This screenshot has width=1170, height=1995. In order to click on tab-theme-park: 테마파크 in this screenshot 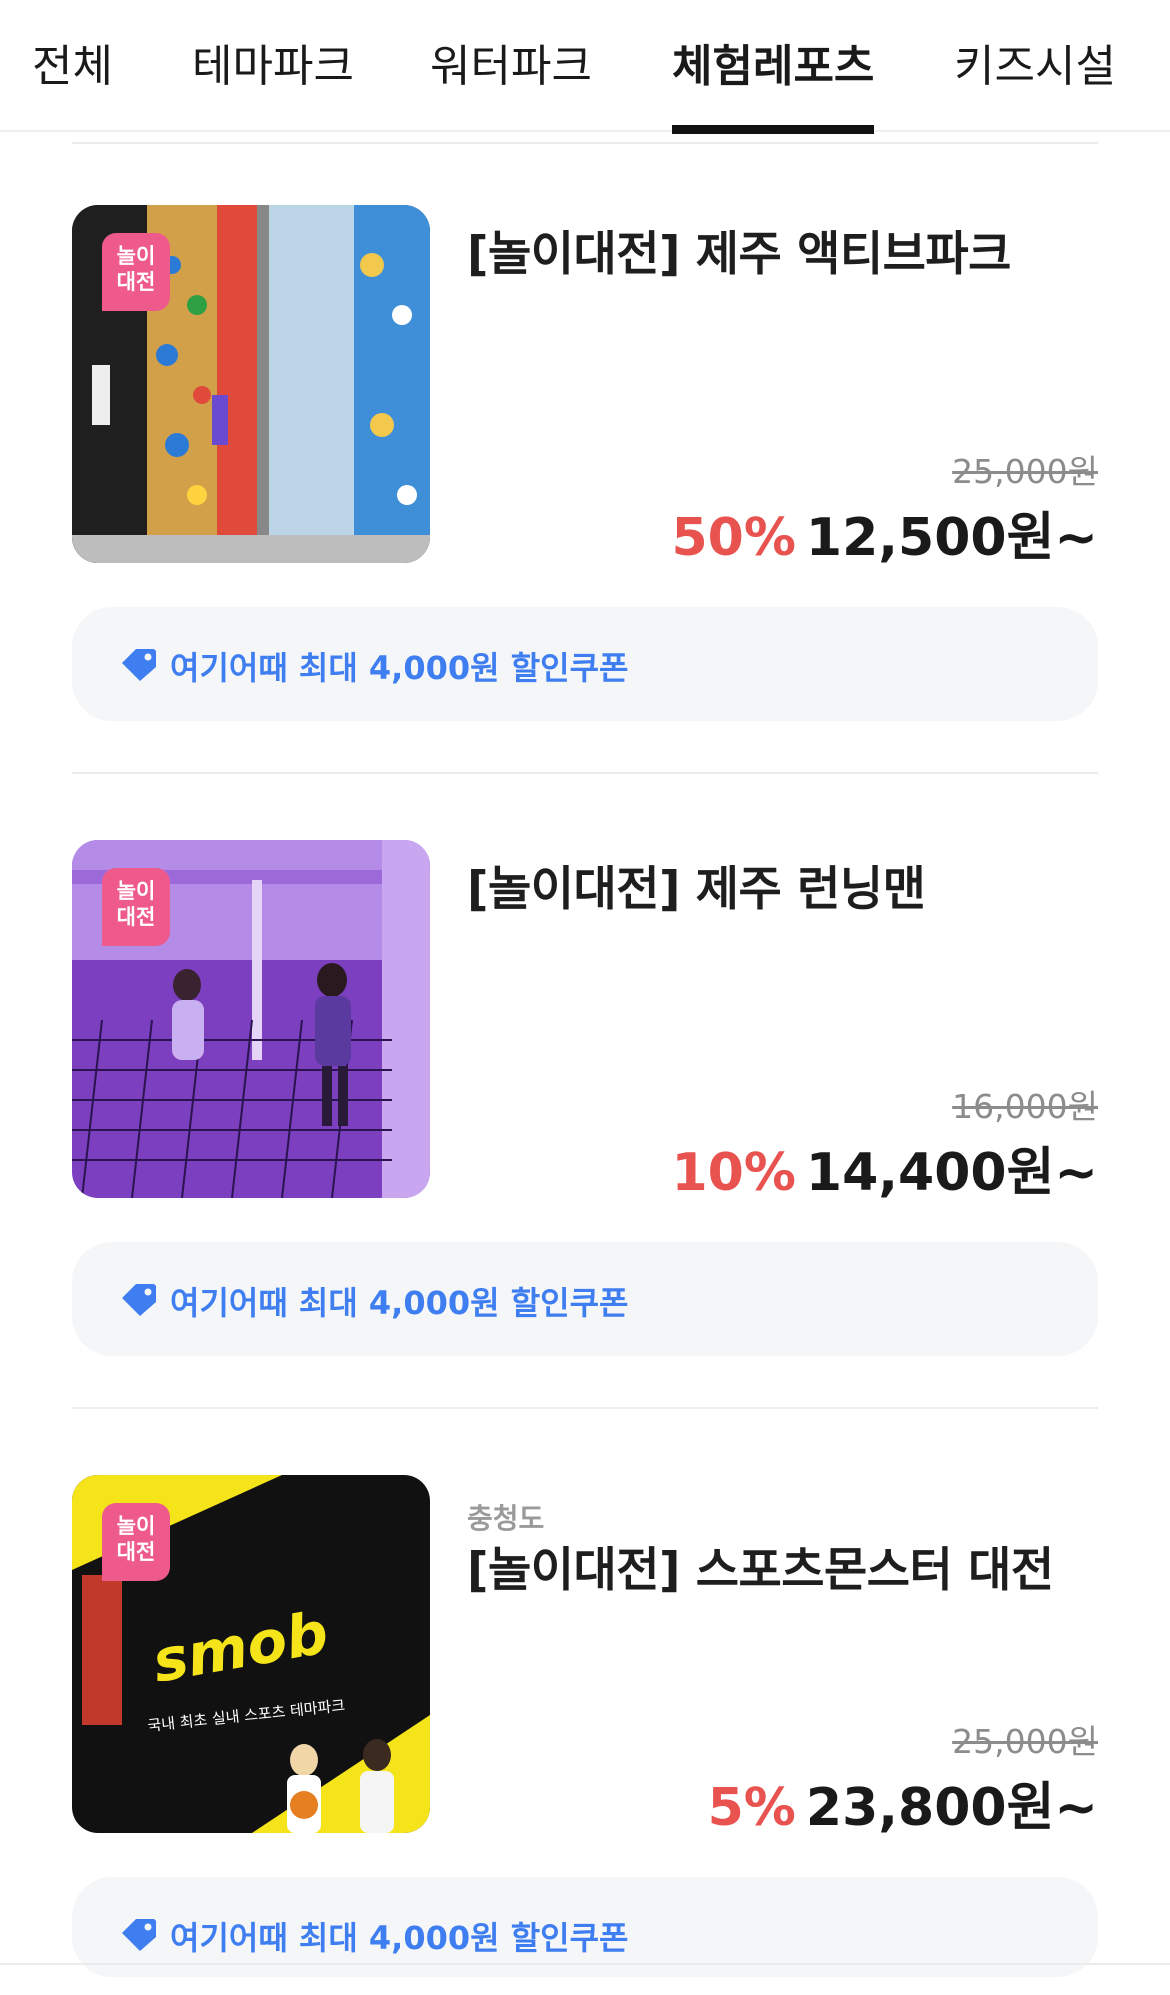, I will do `click(273, 81)`.